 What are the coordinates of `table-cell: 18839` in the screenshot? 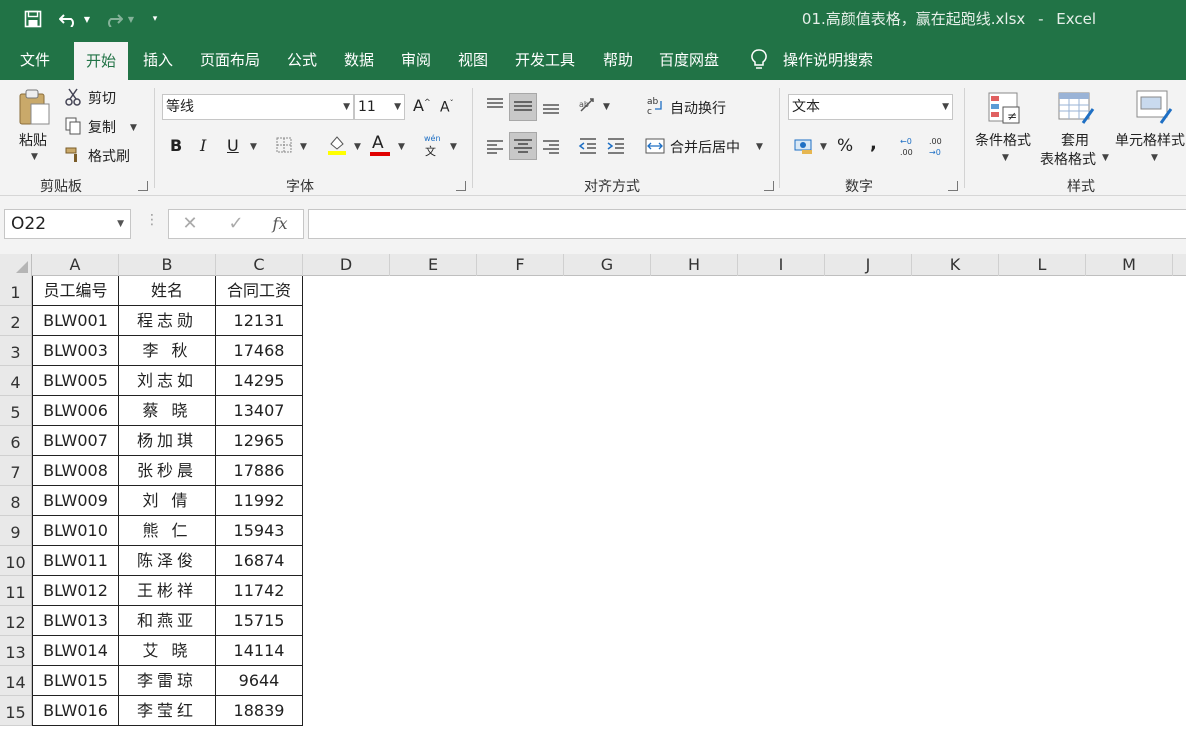 It's located at (259, 711).